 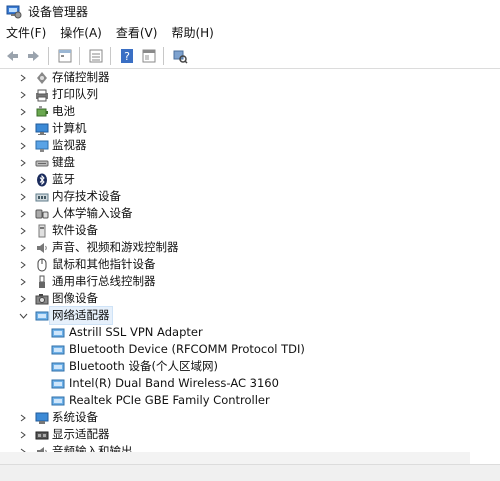 What do you see at coordinates (42, 180) in the screenshot?
I see `bluetooth-icon` at bounding box center [42, 180].